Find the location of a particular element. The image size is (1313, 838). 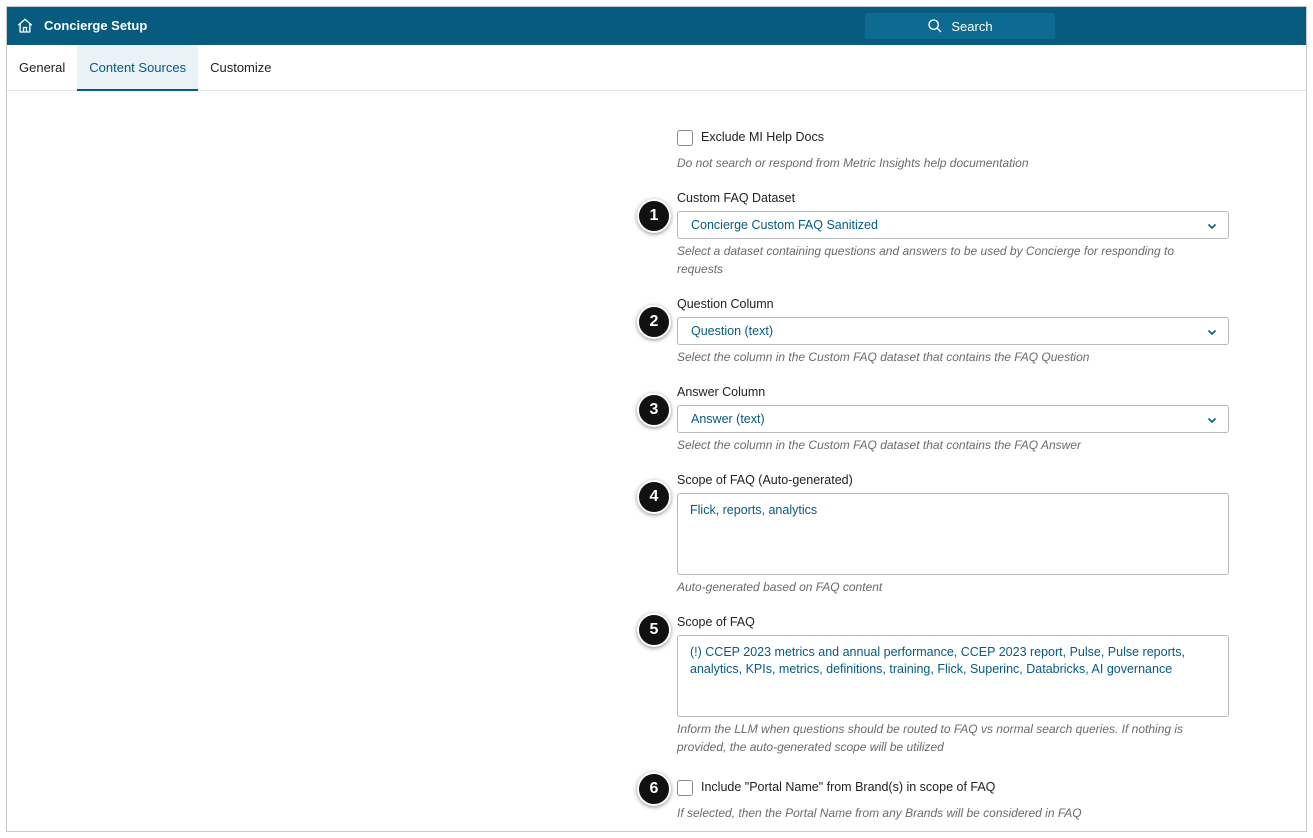

exclude-help-docs-label: Exclude MI Help Docs is located at coordinates (762, 137).